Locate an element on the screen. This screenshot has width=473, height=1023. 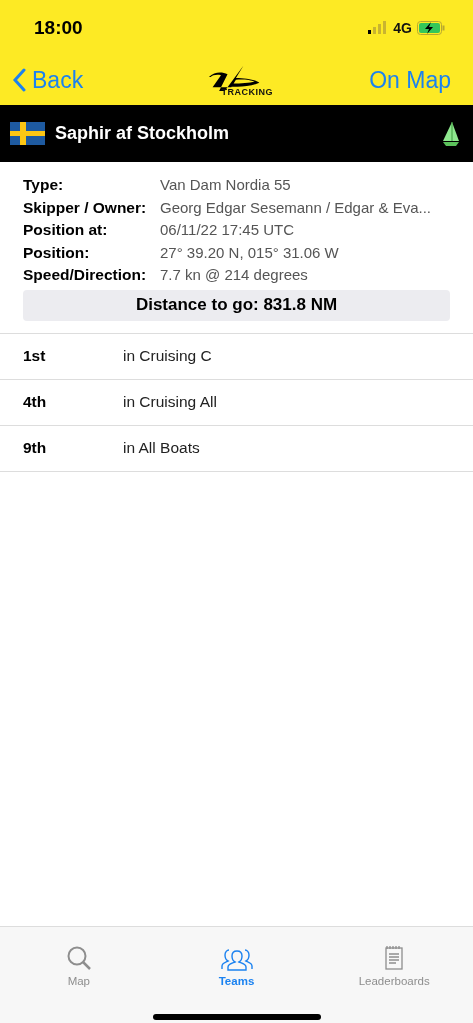
distance-banner: Distance to go: 831.8 NM is located at coordinates (236, 305).